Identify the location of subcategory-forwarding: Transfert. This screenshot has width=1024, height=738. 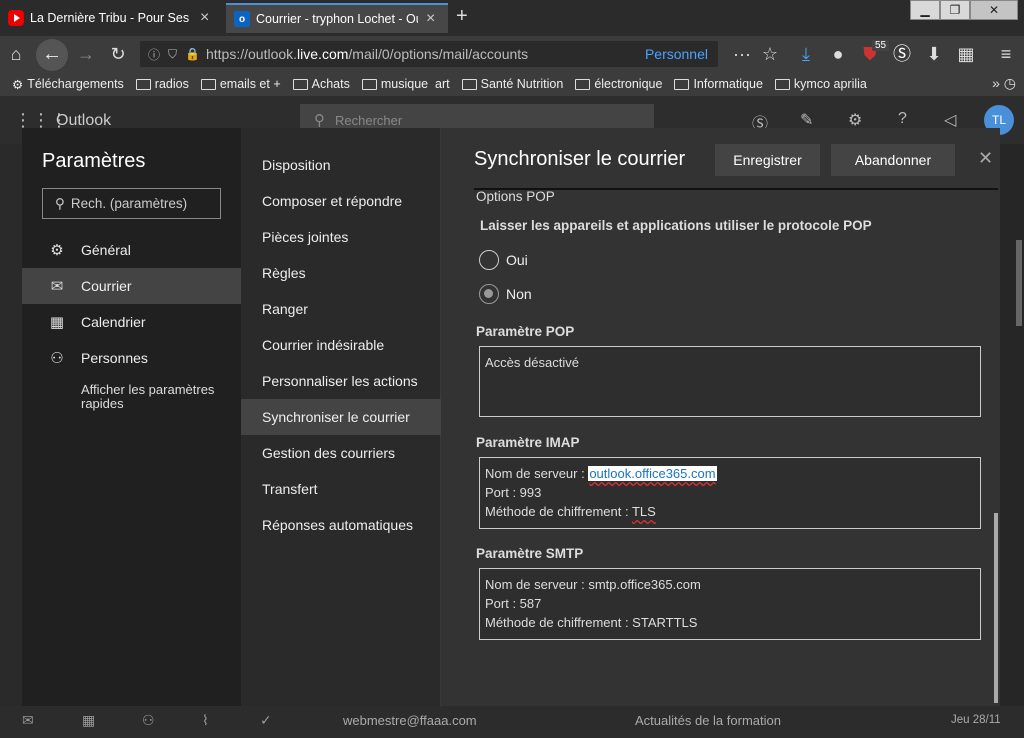
(341, 489).